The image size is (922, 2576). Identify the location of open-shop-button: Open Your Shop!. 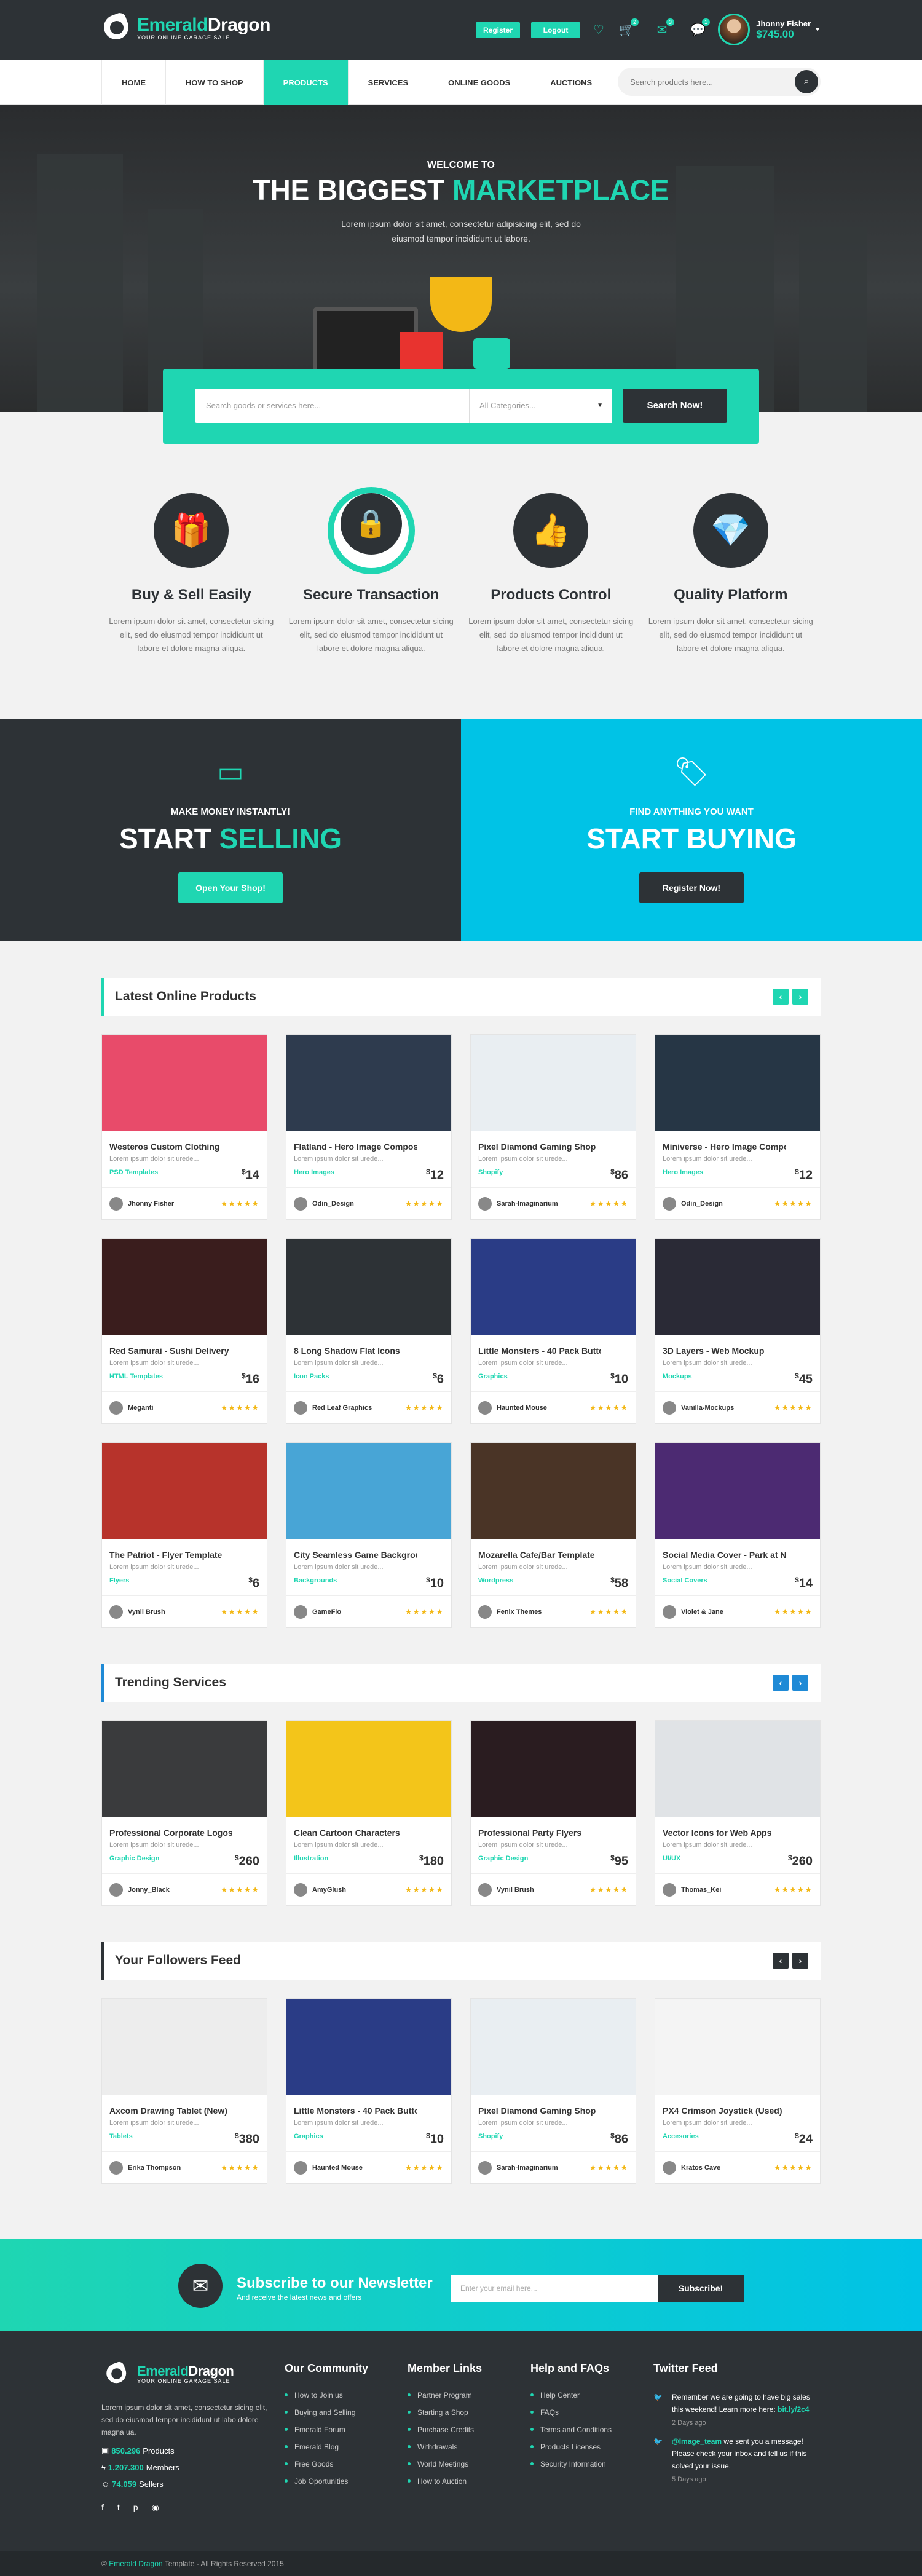
(230, 887).